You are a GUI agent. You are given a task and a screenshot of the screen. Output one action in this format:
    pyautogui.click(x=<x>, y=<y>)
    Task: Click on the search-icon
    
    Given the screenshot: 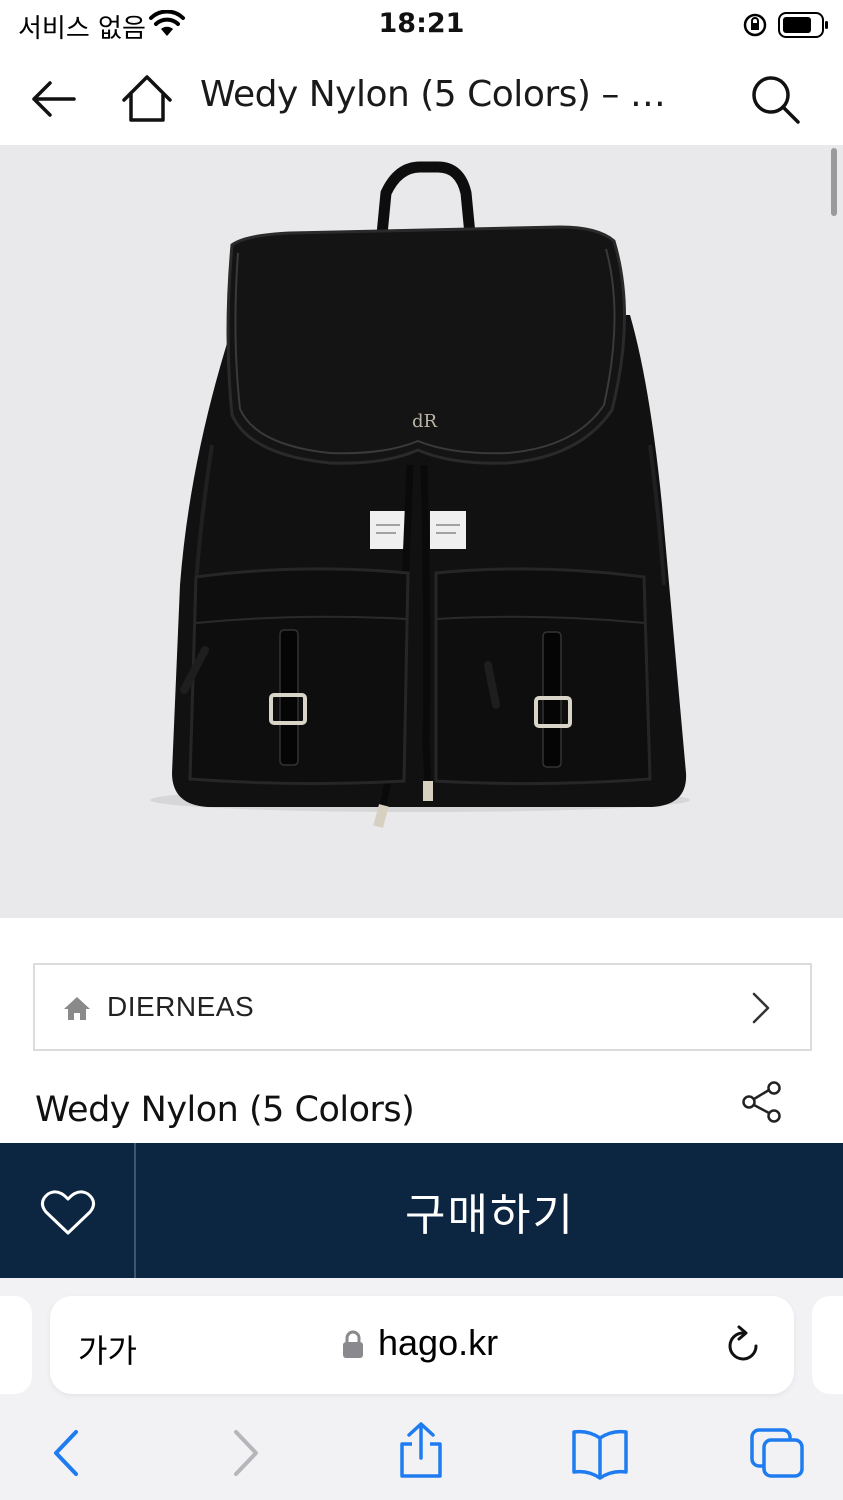 What is the action you would take?
    pyautogui.click(x=775, y=99)
    